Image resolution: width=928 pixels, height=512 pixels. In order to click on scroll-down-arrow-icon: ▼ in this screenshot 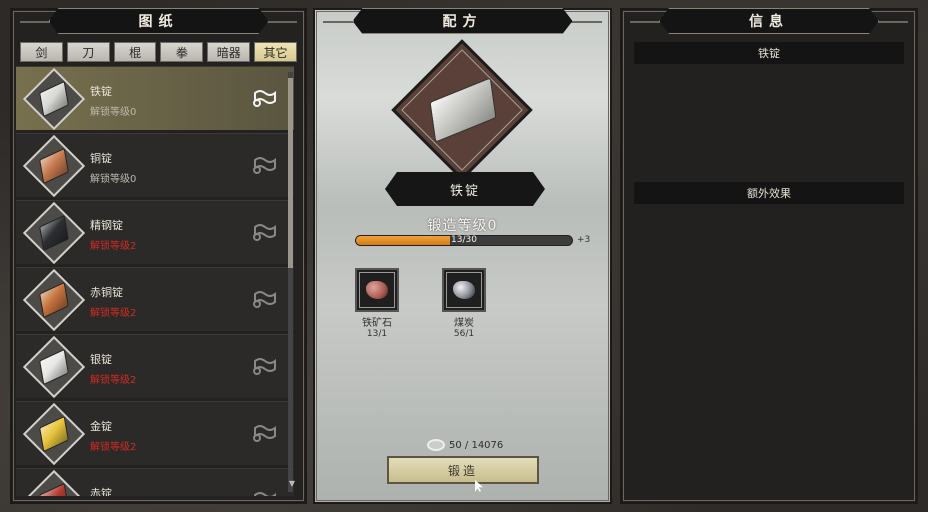, I will do `click(292, 483)`.